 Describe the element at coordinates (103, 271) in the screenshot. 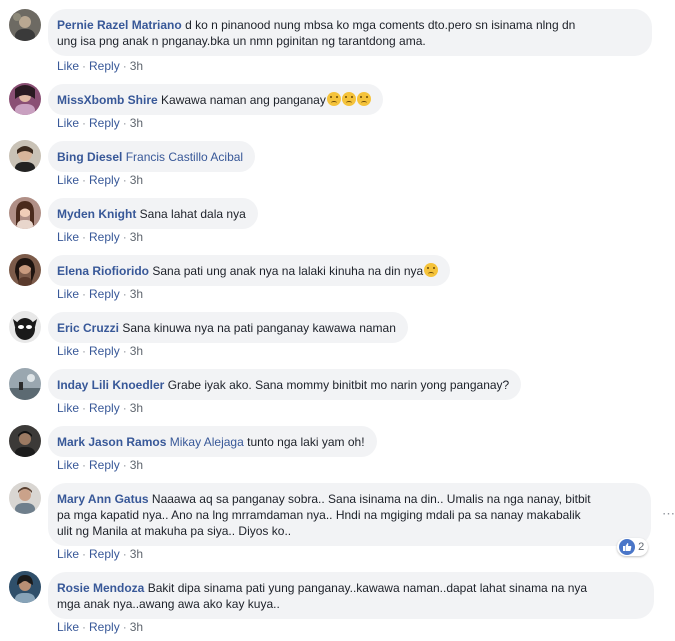

I see `comment-author: Elena Riofiorido` at that location.